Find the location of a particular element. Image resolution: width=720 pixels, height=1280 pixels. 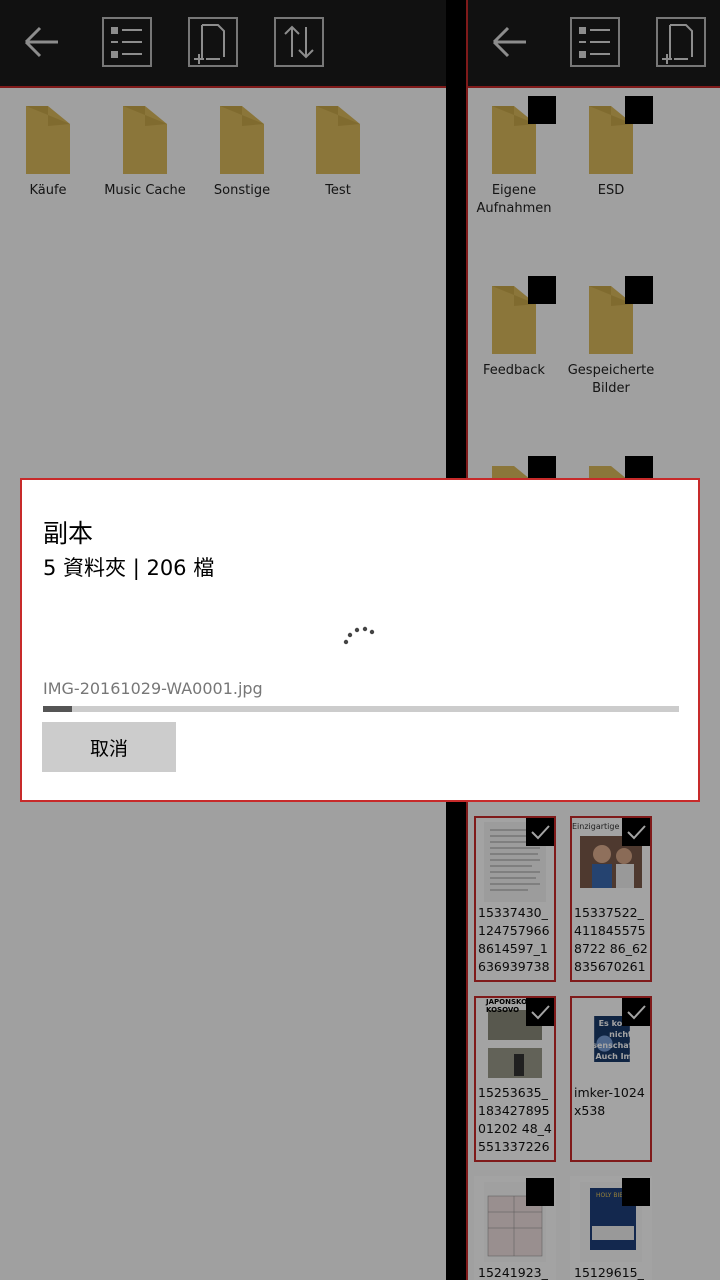

progress-bar is located at coordinates (361, 709).